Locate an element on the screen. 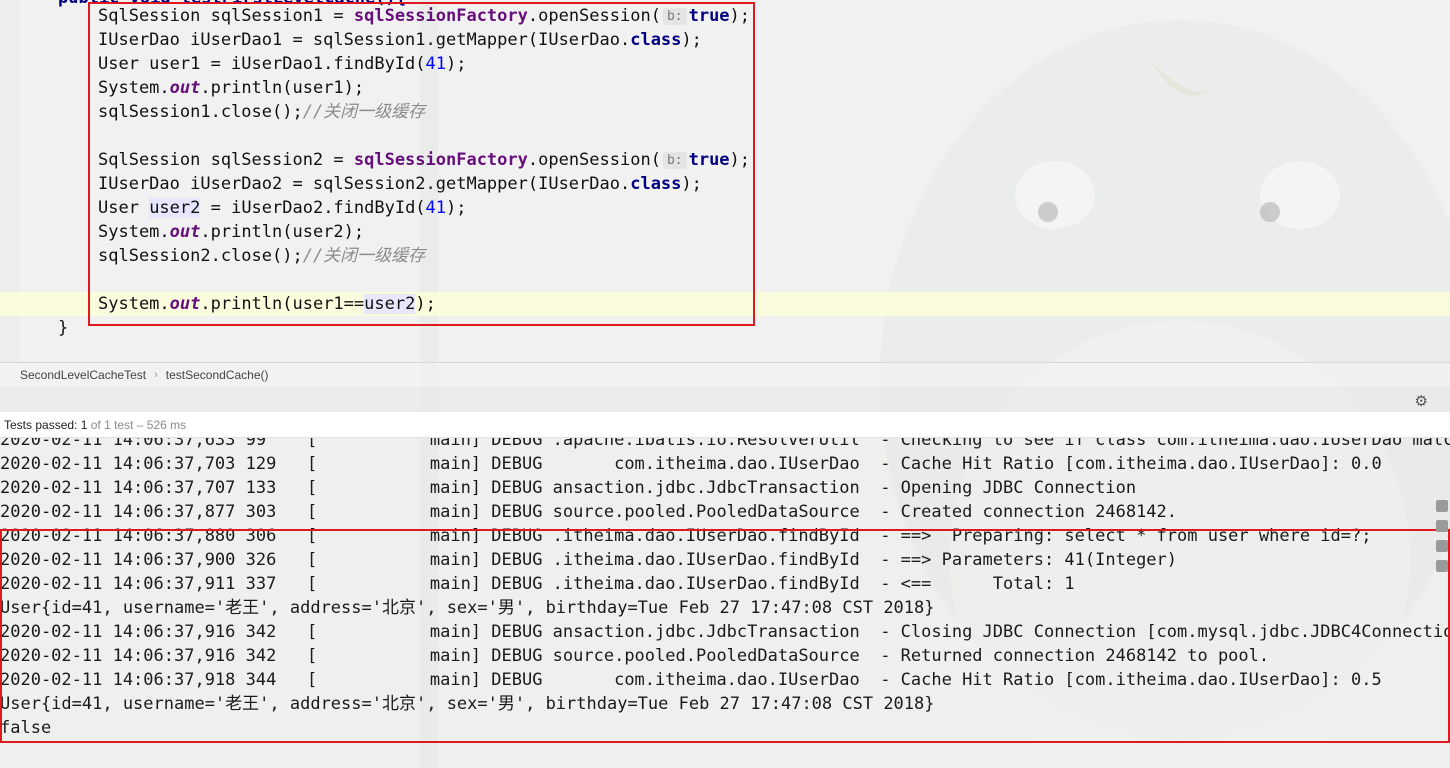  status-prefix: Tests passed: is located at coordinates (42, 425).